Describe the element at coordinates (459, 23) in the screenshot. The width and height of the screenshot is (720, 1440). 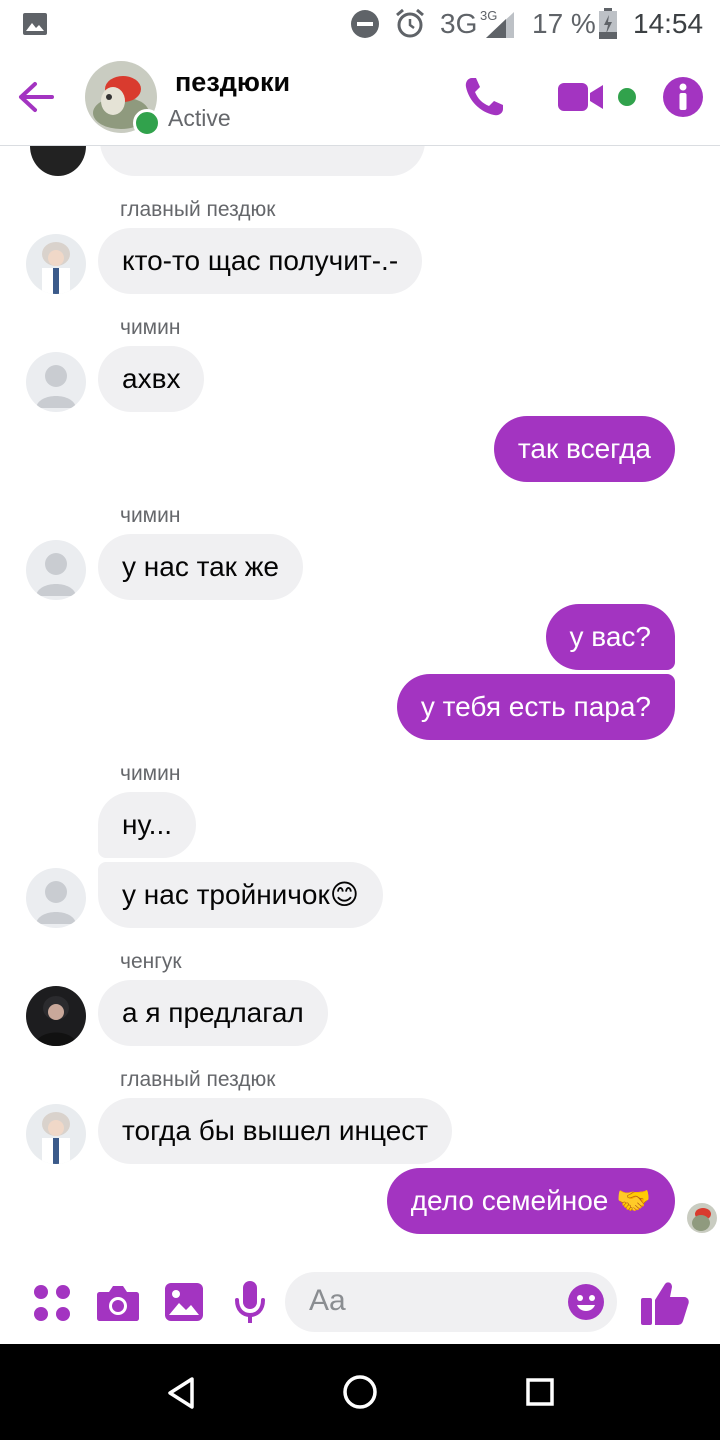
I see `network-type: 3G` at that location.